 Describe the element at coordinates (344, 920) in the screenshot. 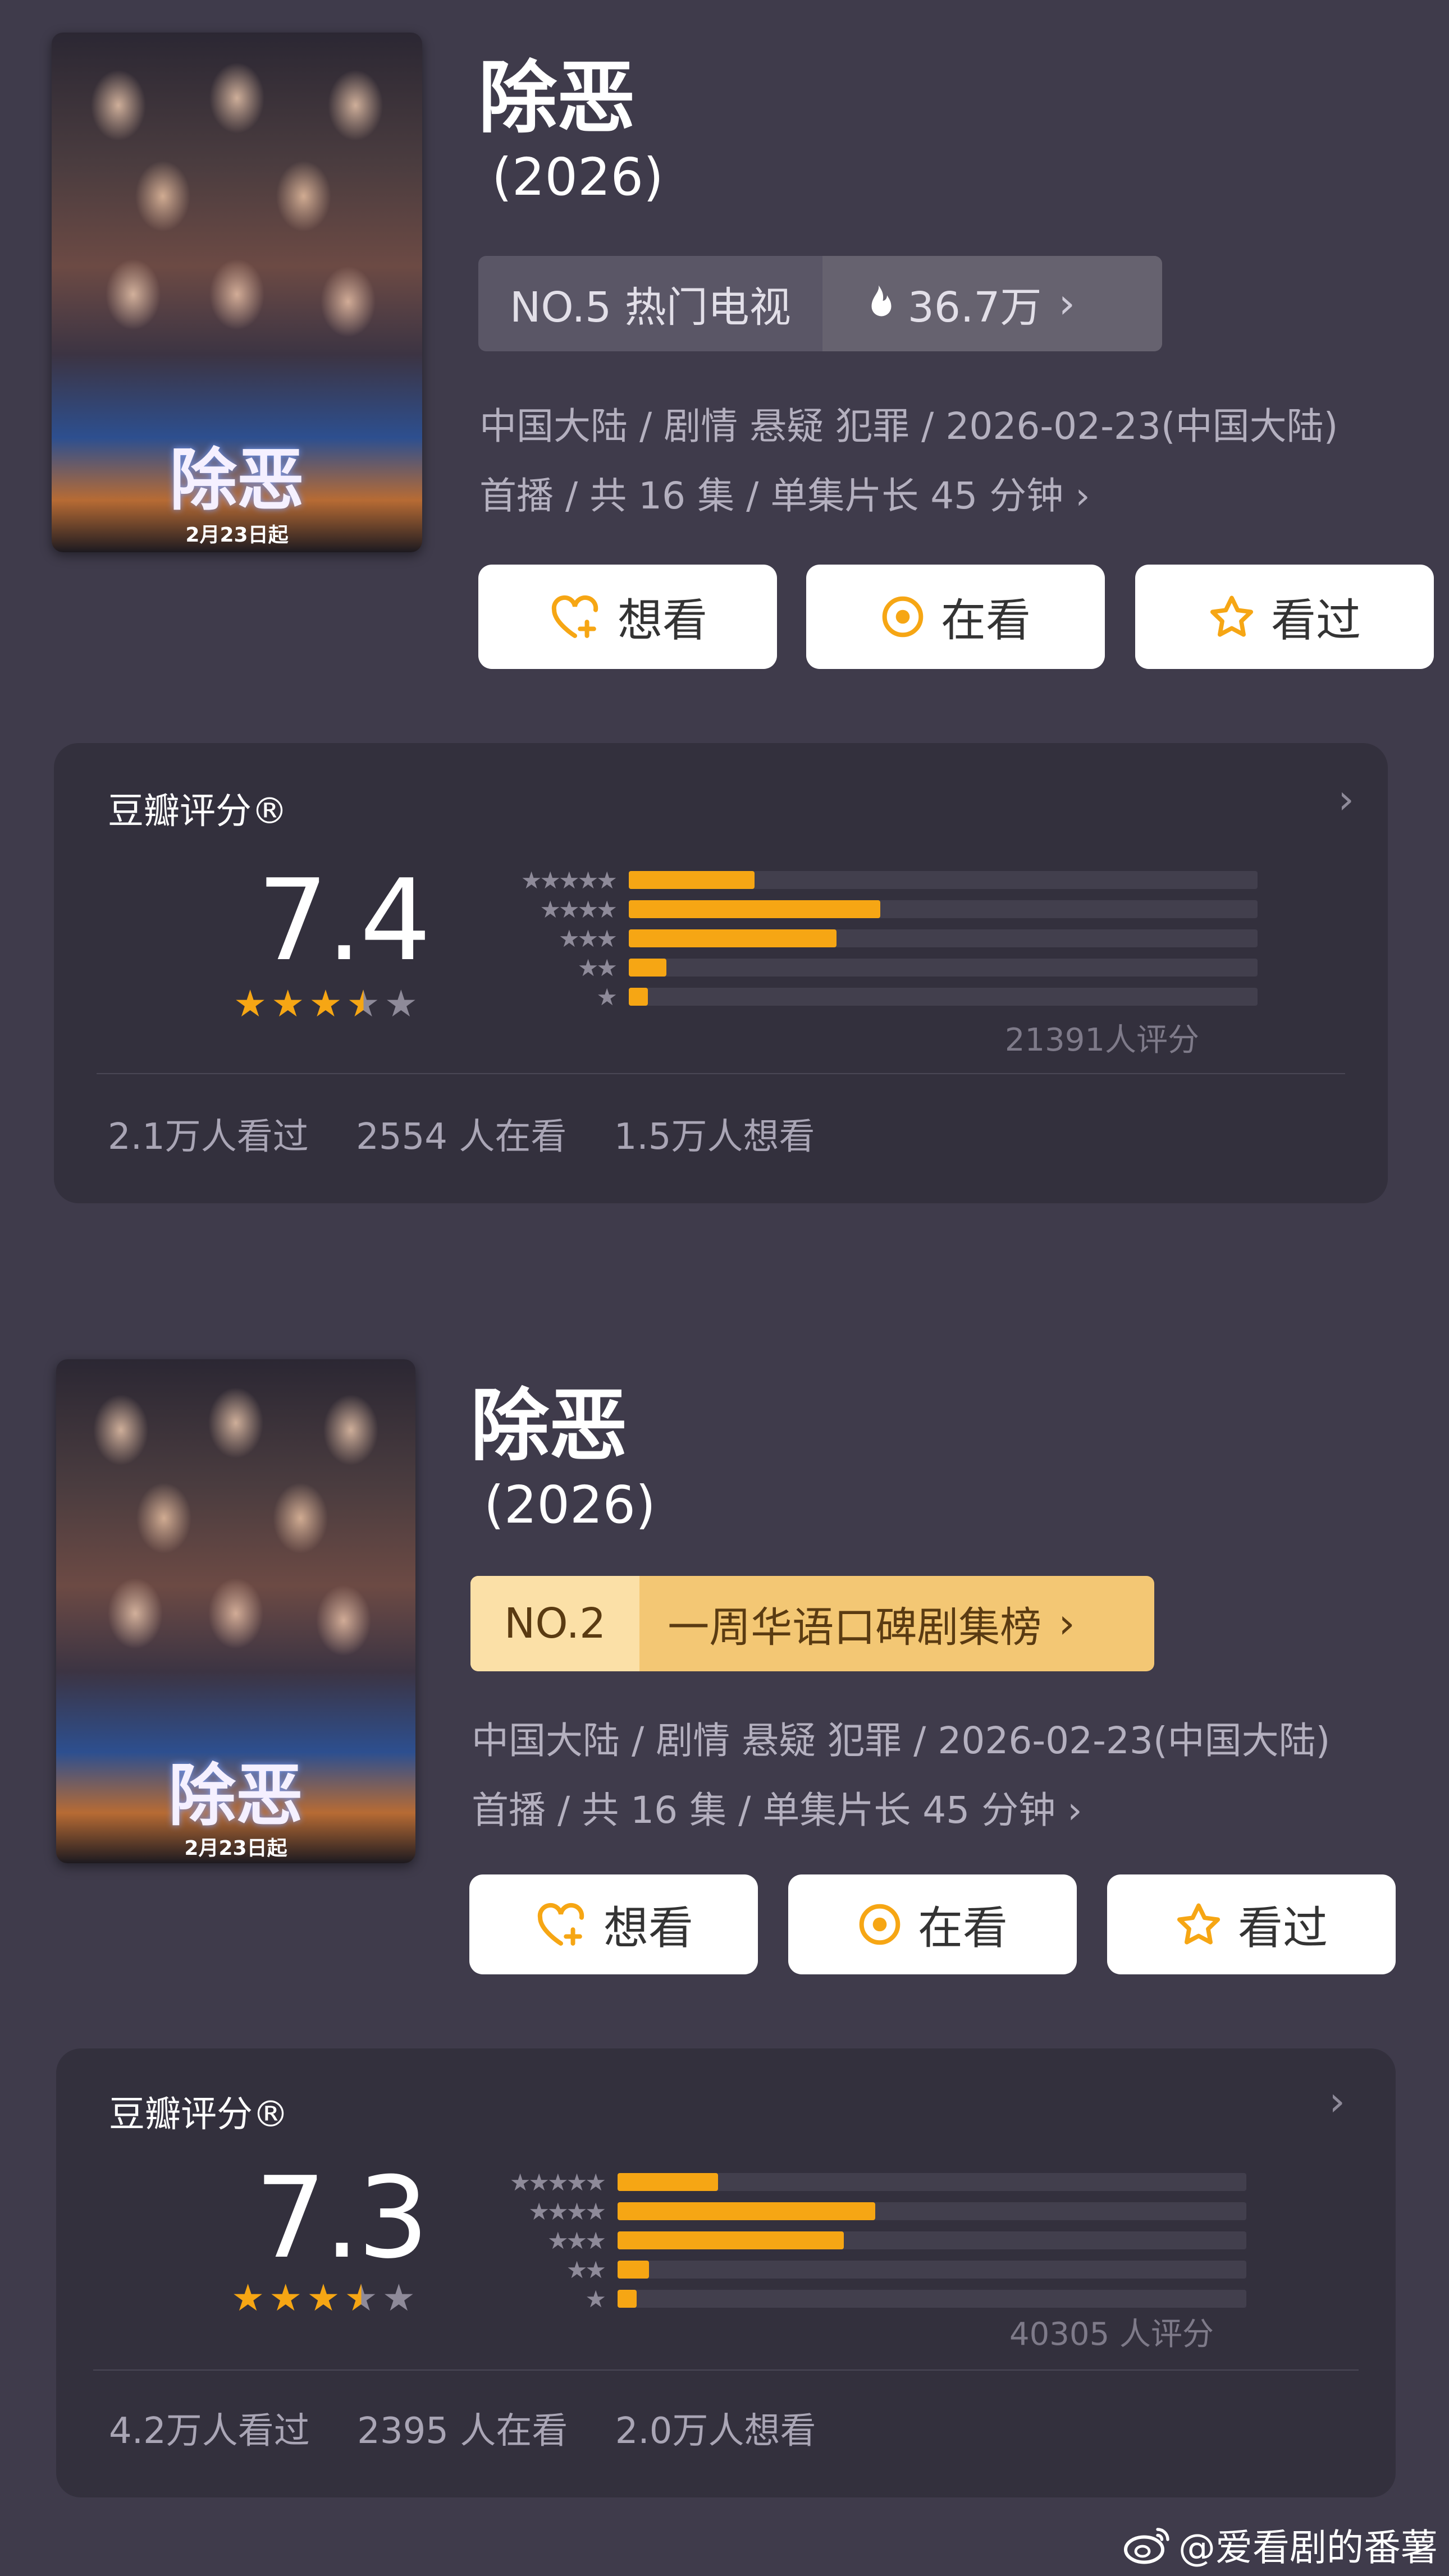

I see `rating-score: 7.4` at that location.